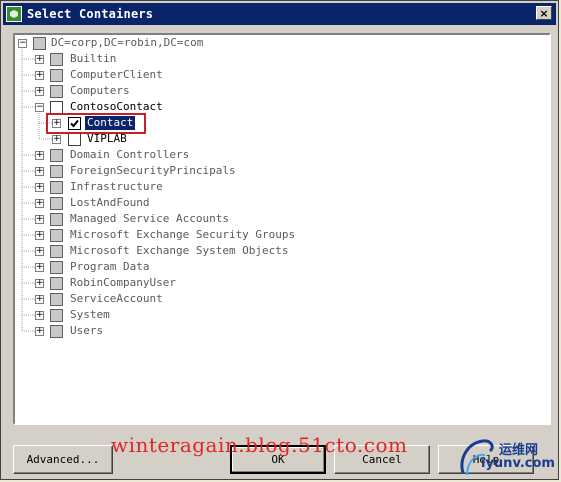 The width and height of the screenshot is (561, 482). Describe the element at coordinates (56, 283) in the screenshot. I see `tree-checkbox-robincompanyuser` at that location.